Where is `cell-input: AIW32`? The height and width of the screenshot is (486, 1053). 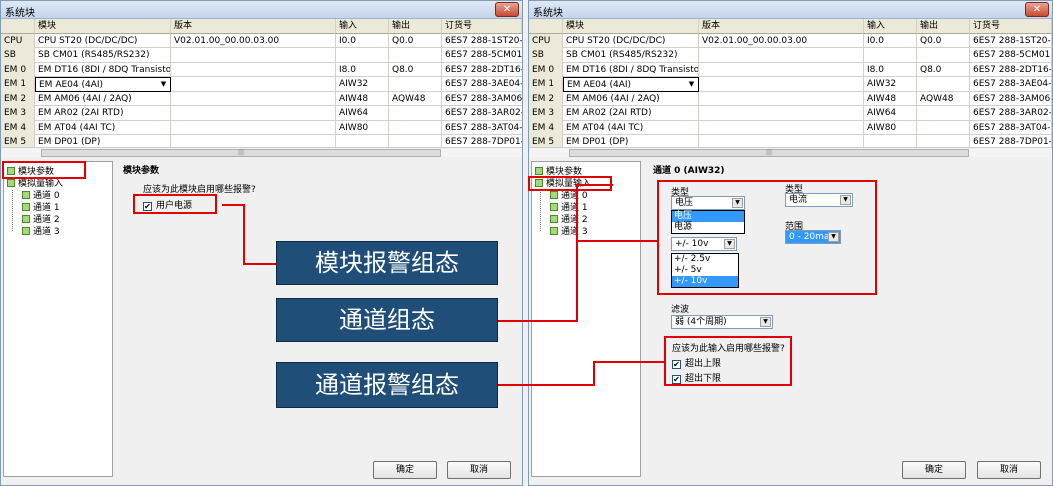 cell-input: AIW32 is located at coordinates (890, 84).